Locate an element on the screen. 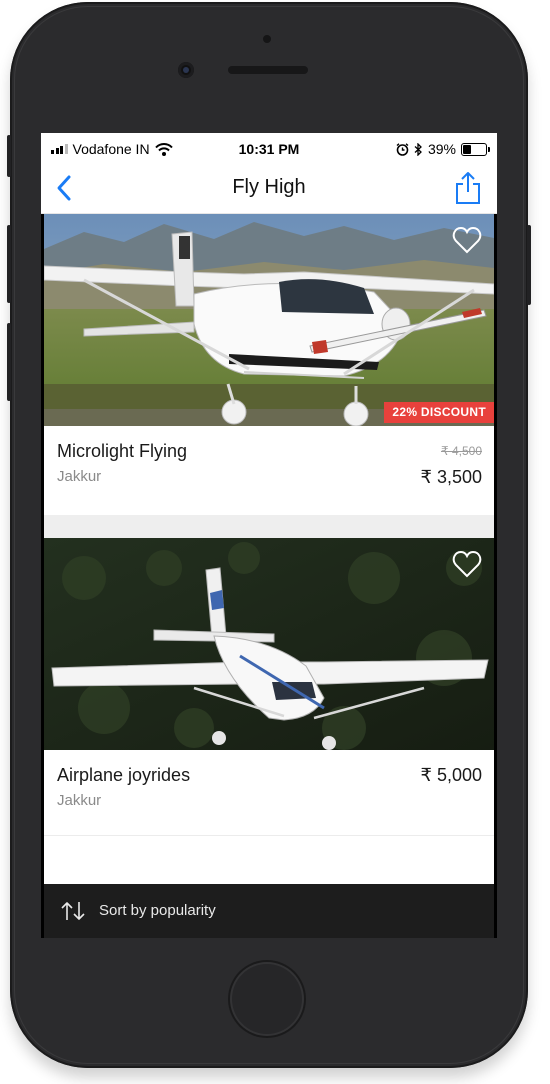 The height and width of the screenshot is (1084, 550). original-price: ₹ 4,500 is located at coordinates (461, 451).